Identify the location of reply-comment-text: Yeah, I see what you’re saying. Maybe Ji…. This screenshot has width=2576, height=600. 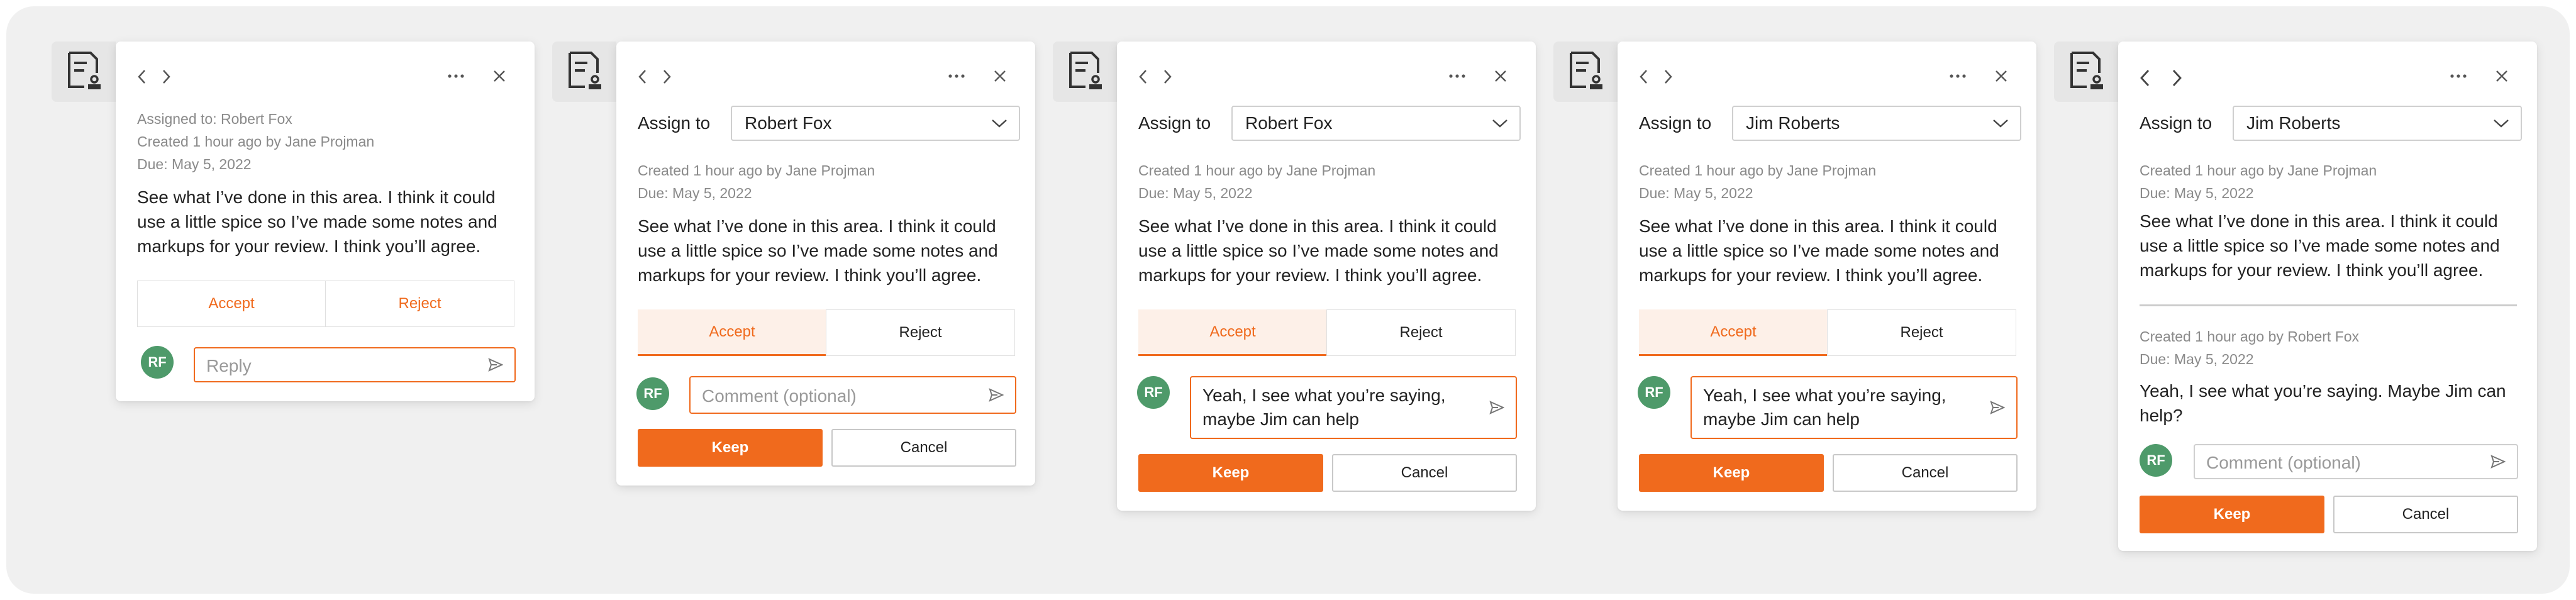
(2323, 403).